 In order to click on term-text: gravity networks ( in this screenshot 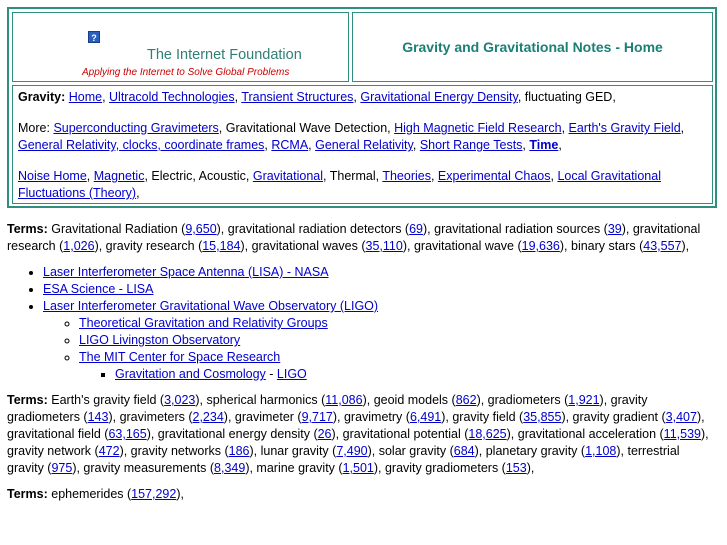, I will do `click(179, 451)`.